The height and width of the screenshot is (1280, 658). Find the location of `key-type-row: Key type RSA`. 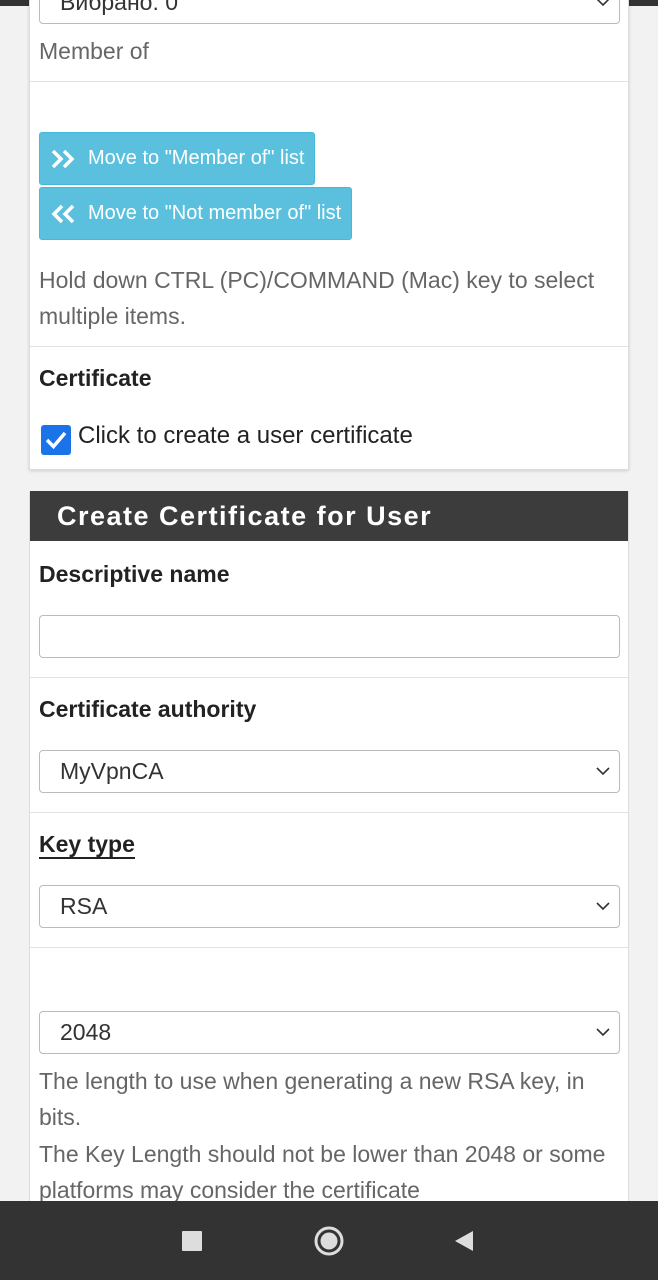

key-type-row: Key type RSA is located at coordinates (329, 880).